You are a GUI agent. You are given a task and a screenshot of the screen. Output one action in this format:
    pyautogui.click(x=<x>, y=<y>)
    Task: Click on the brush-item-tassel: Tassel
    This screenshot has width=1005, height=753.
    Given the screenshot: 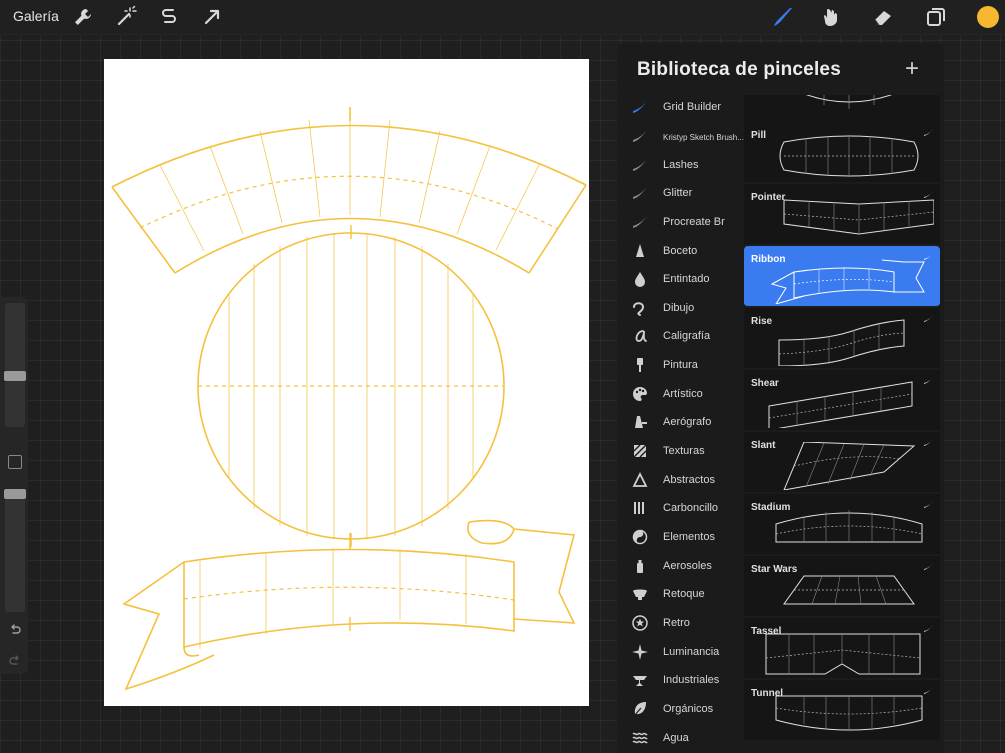 What is the action you would take?
    pyautogui.click(x=842, y=648)
    